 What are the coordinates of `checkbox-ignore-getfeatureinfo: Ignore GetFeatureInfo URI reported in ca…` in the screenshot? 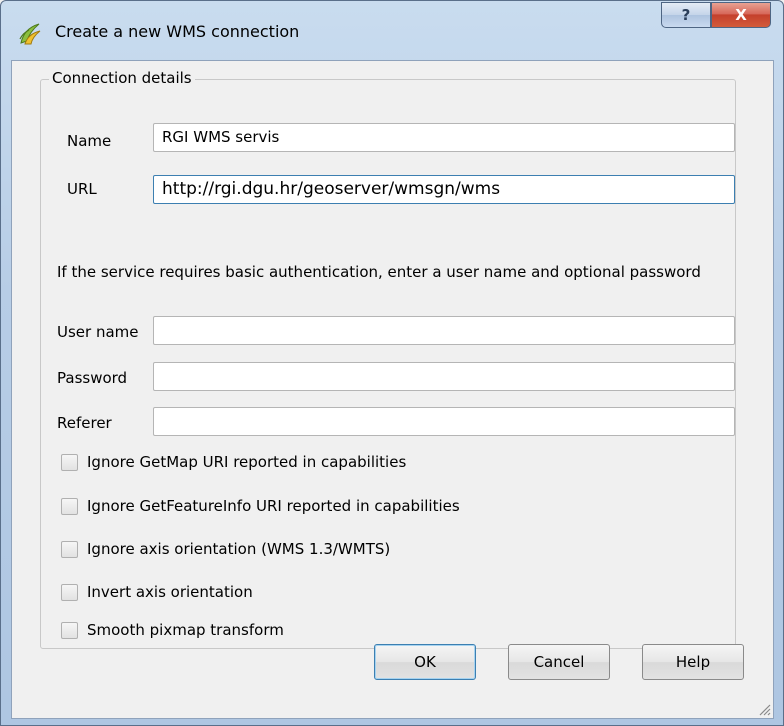 It's located at (260, 506).